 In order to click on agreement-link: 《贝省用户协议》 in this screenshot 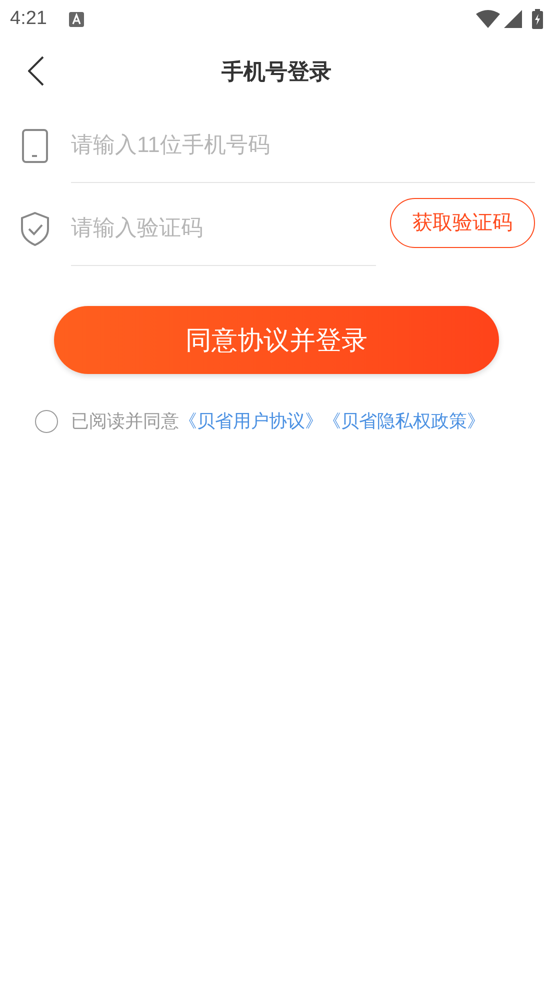, I will do `click(251, 421)`.